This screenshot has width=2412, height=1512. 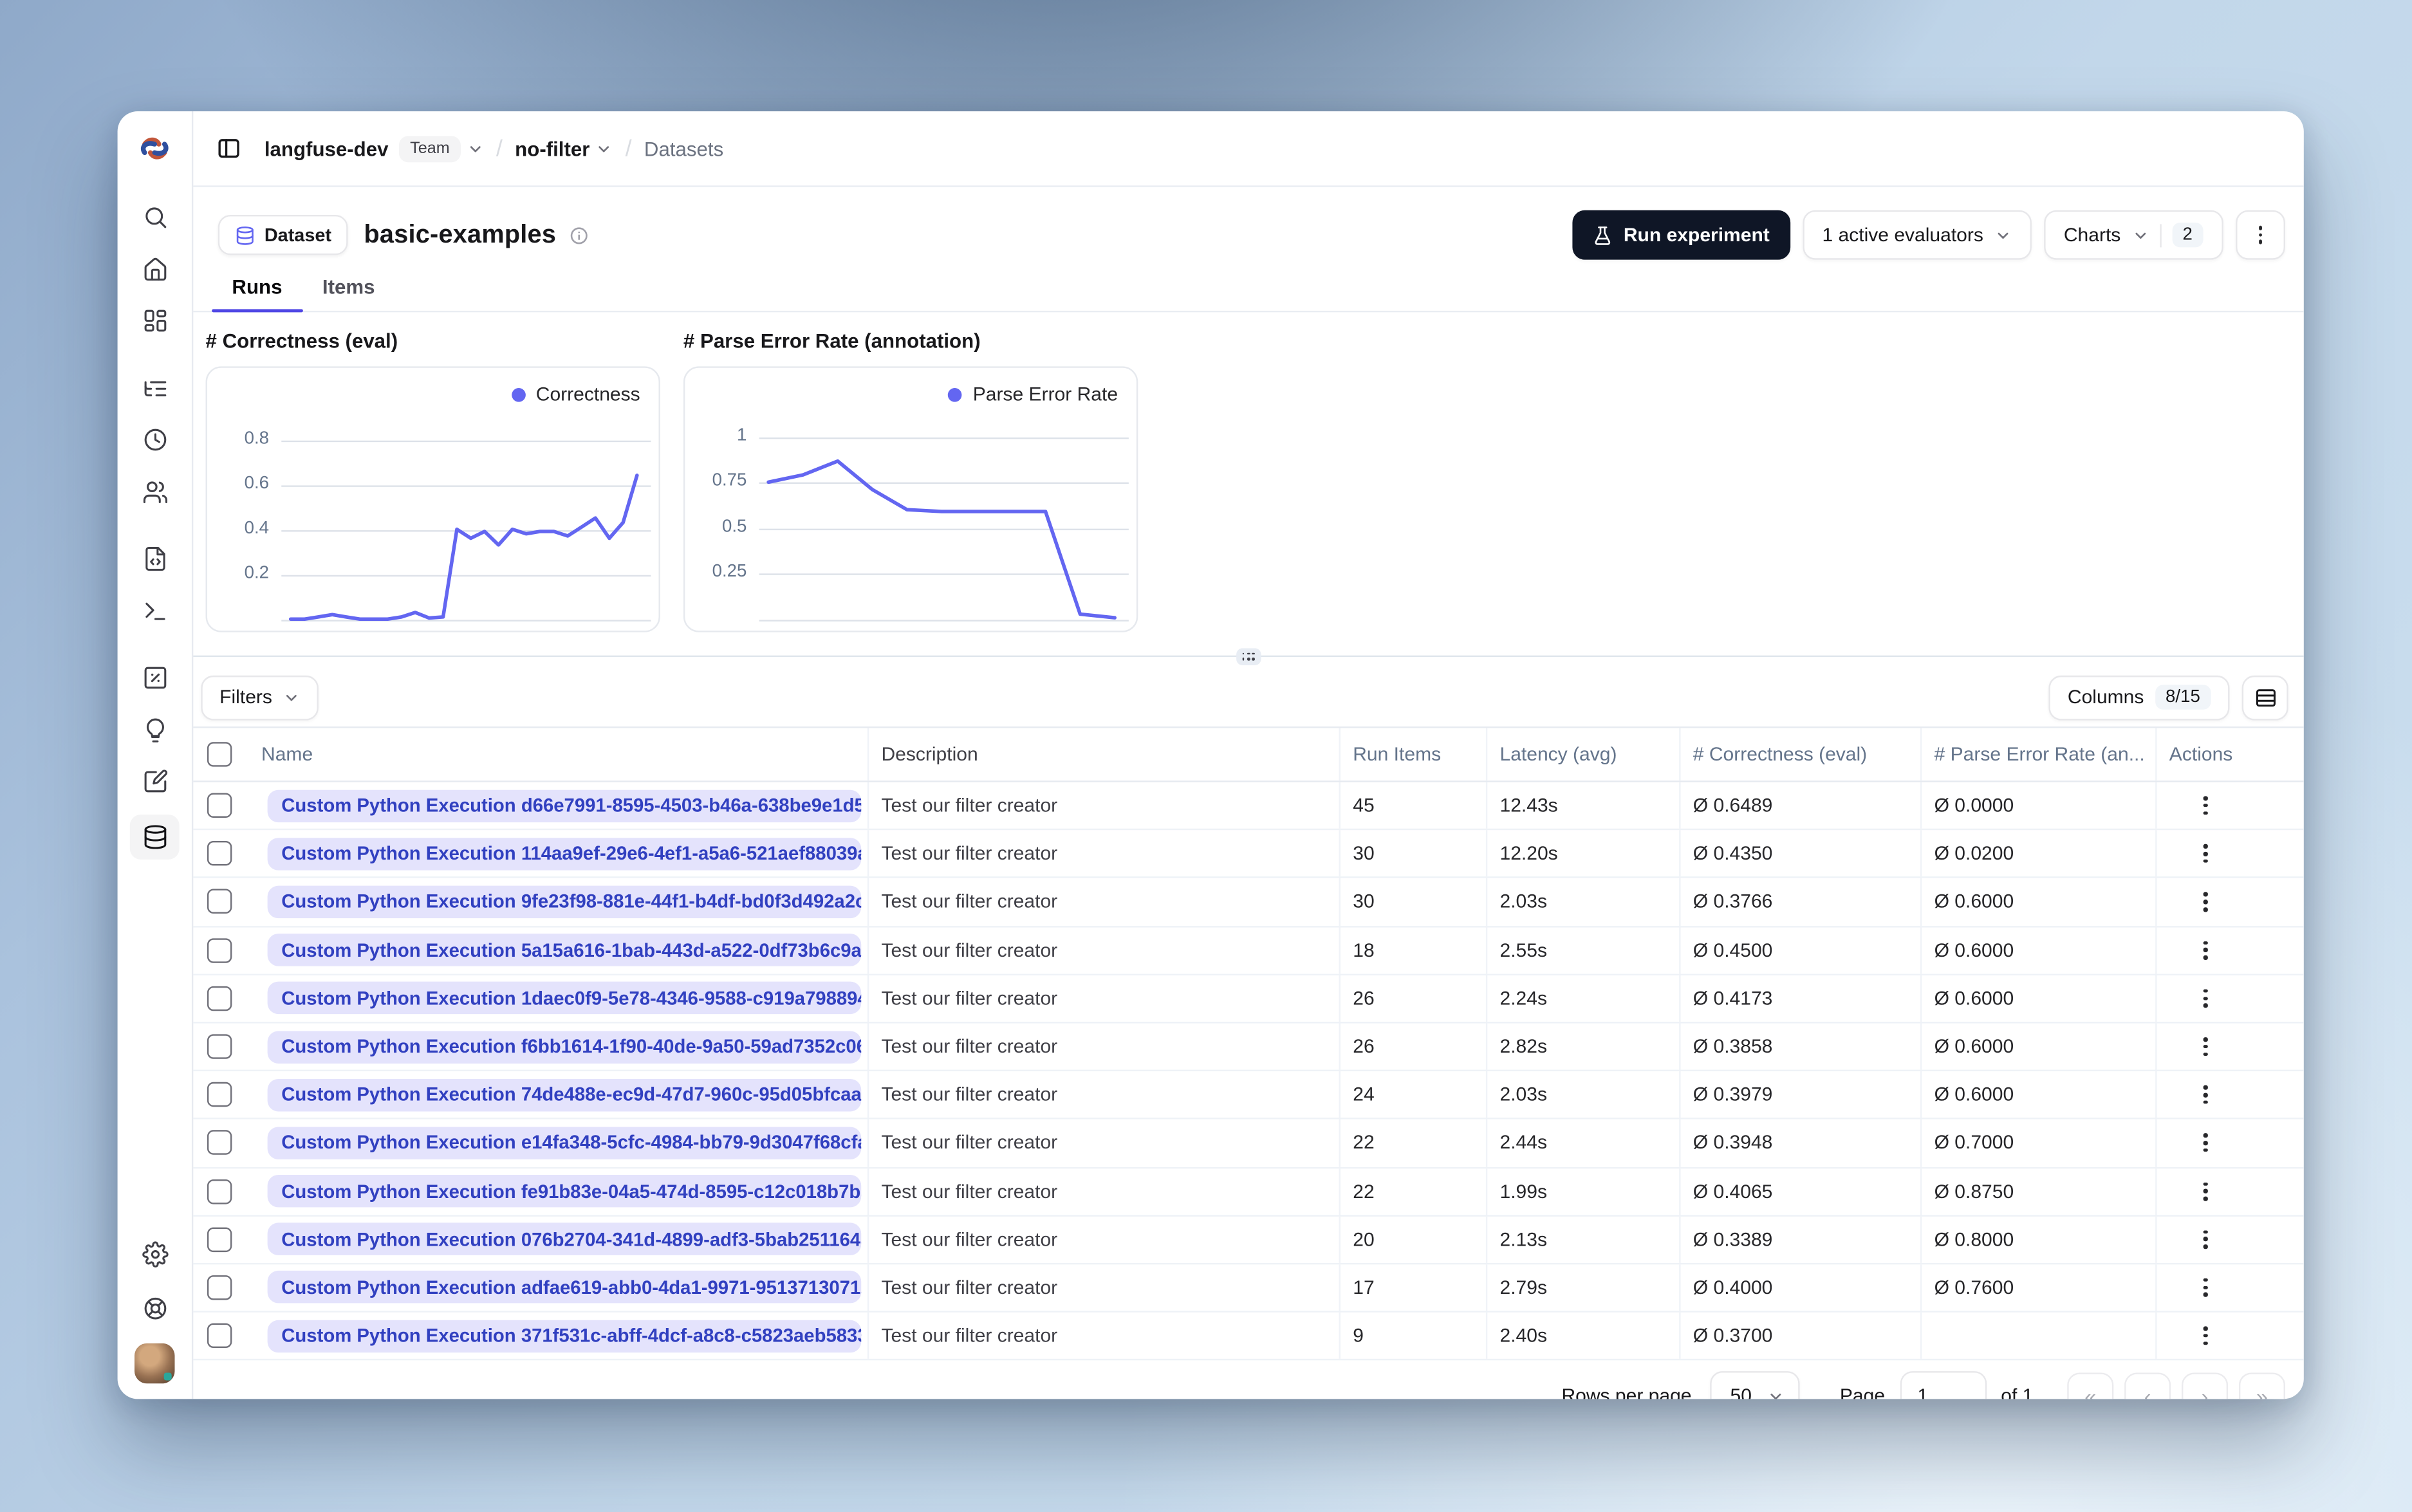 What do you see at coordinates (2133, 235) in the screenshot?
I see `charts-toggle-button: Charts 2` at bounding box center [2133, 235].